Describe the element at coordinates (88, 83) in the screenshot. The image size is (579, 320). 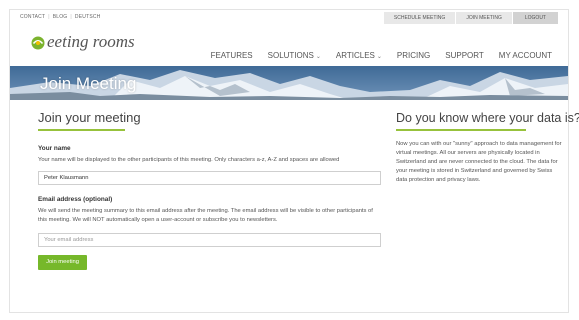
I see `page-title: Join Meeting` at that location.